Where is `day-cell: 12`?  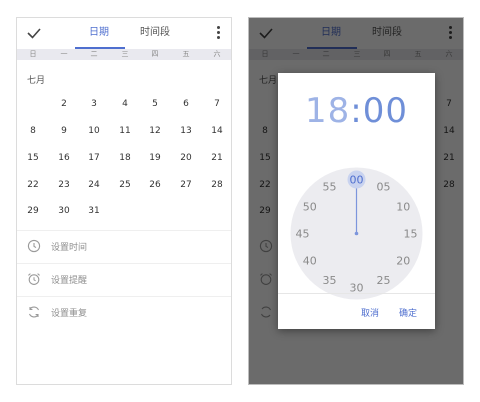
day-cell: 12 is located at coordinates (155, 131).